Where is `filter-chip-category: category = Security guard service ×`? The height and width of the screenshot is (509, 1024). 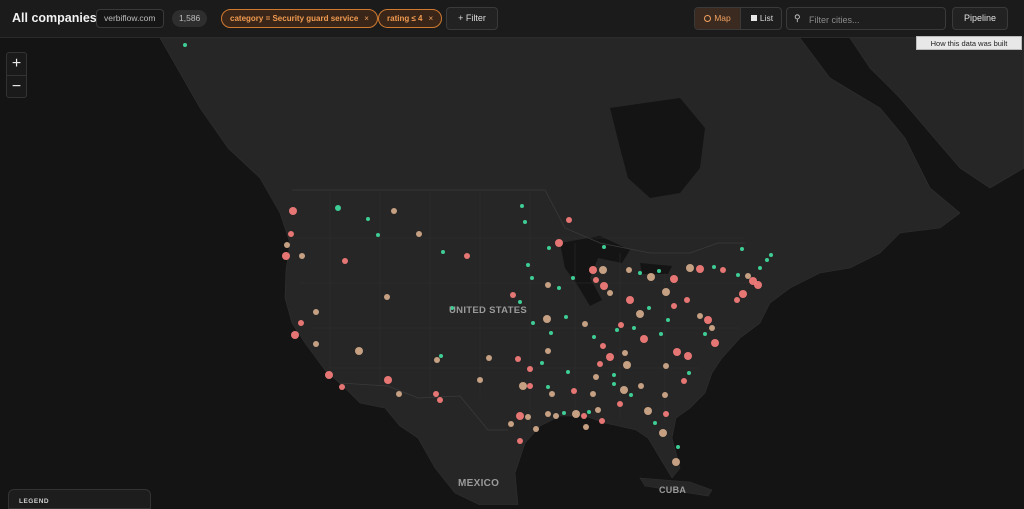
filter-chip-category: category = Security guard service × is located at coordinates (299, 18).